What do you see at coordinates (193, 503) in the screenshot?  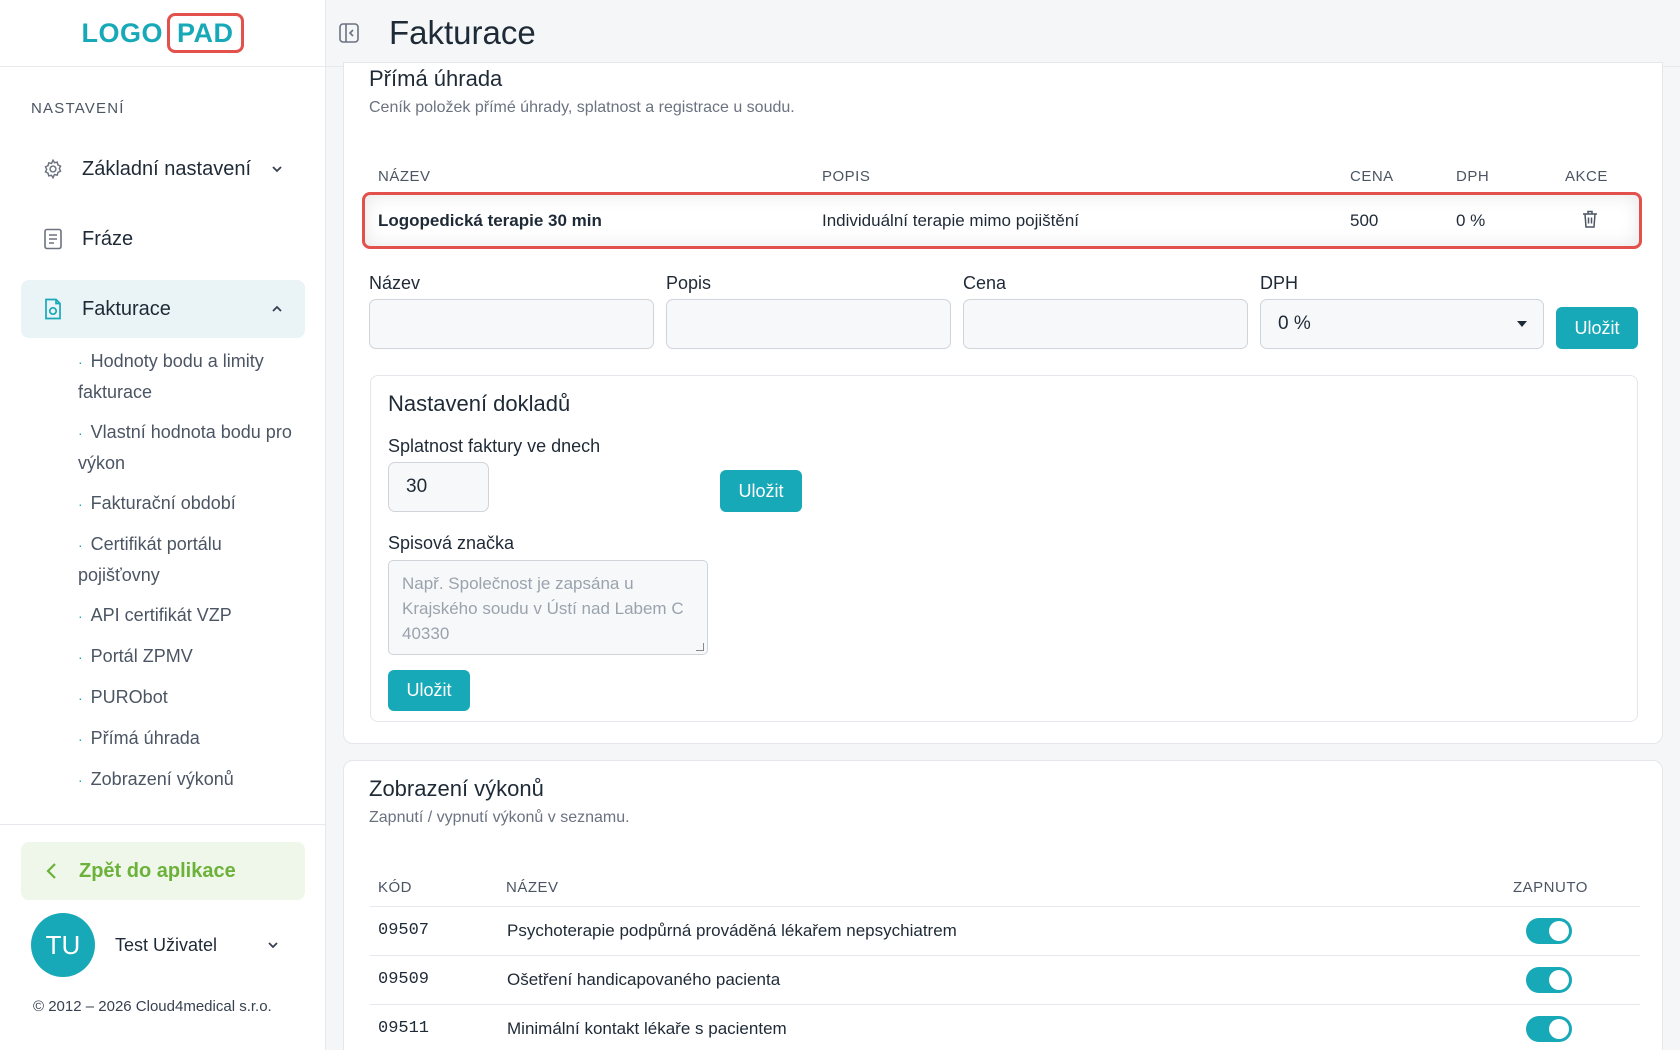 I see `sub-nav-item-fakturacni-obdobi: · Fakturační období` at bounding box center [193, 503].